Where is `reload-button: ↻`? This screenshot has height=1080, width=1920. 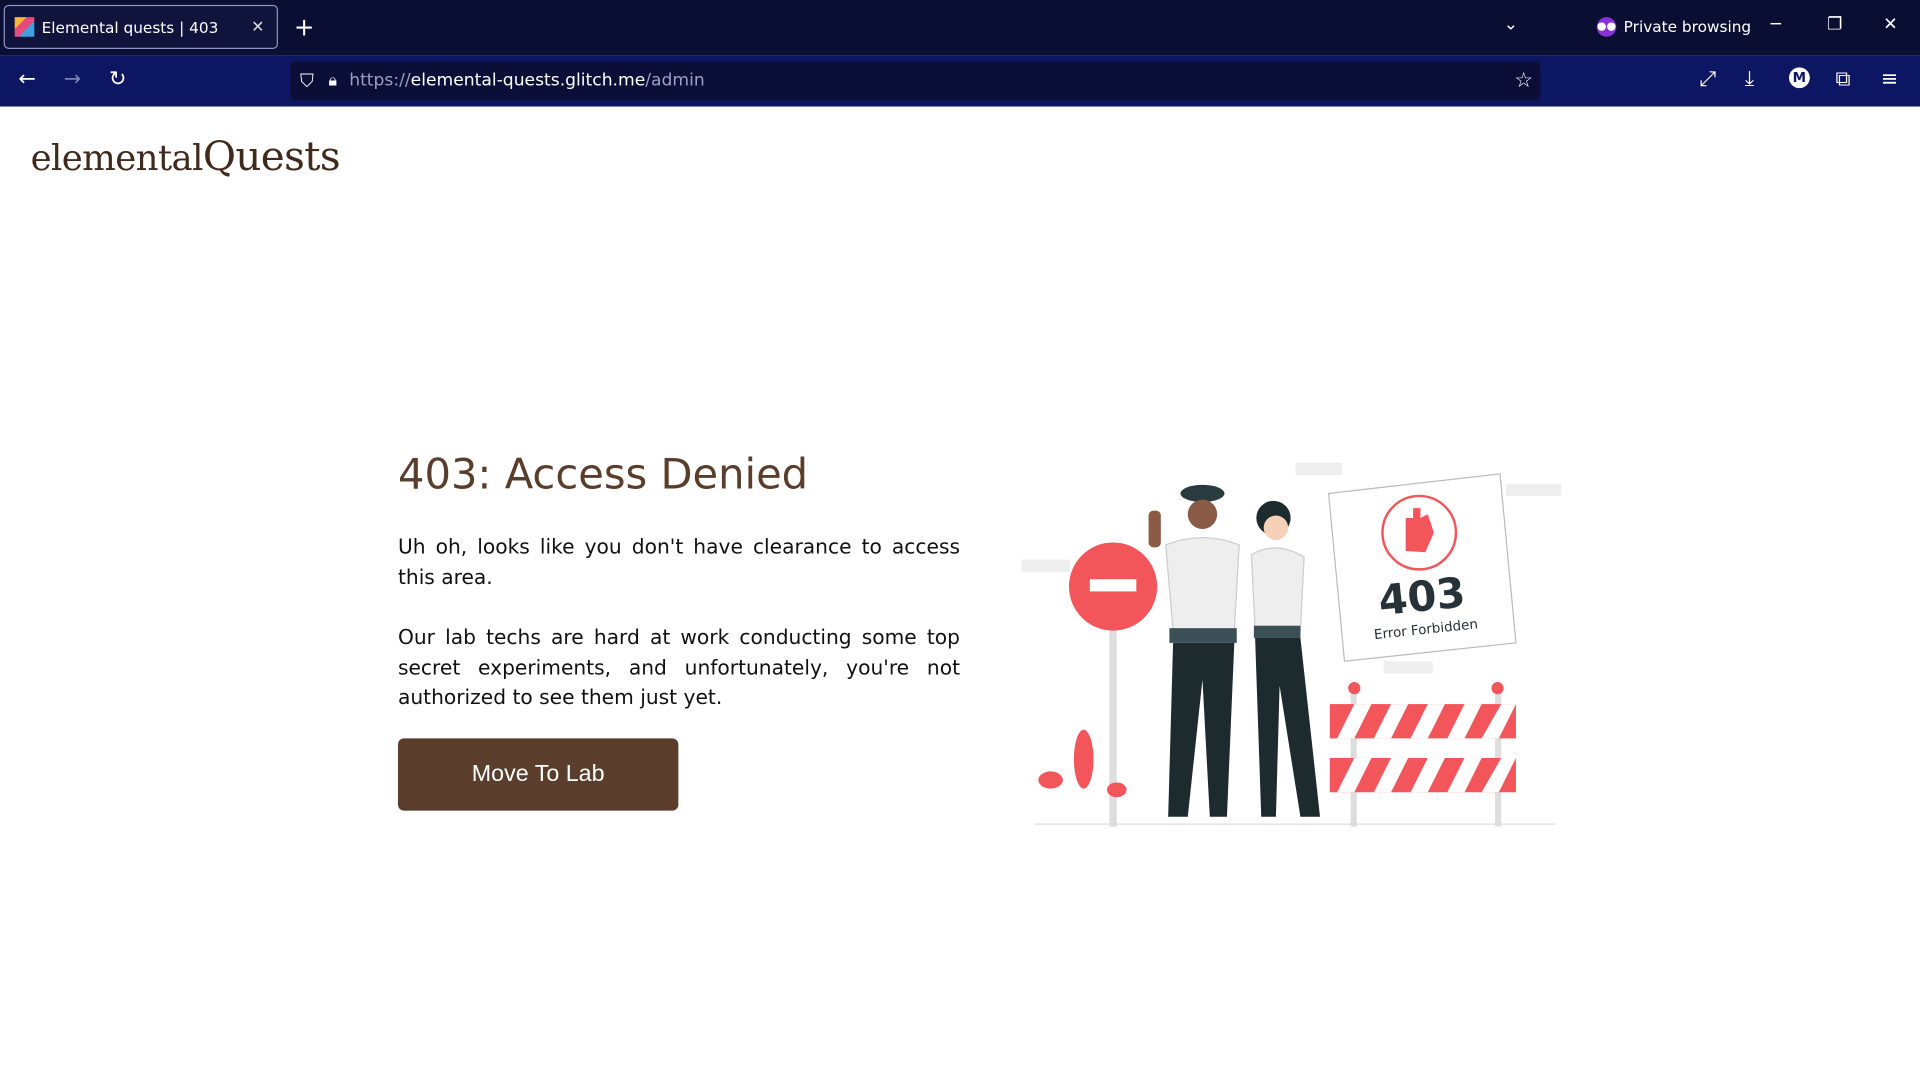 reload-button: ↻ is located at coordinates (117, 79).